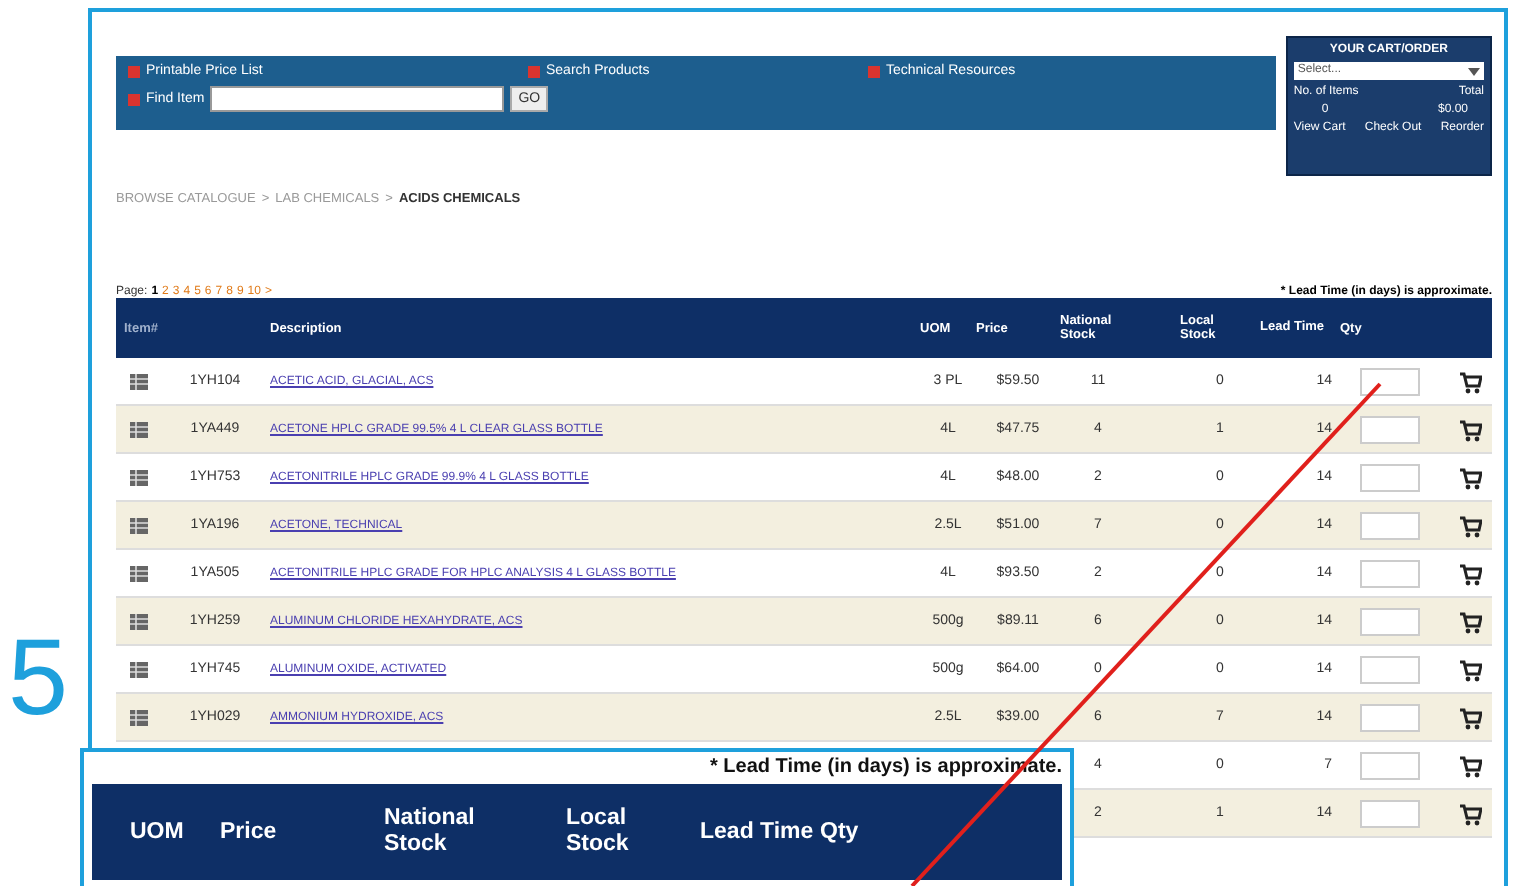 This screenshot has width=1520, height=886. I want to click on step-number: 5, so click(38, 678).